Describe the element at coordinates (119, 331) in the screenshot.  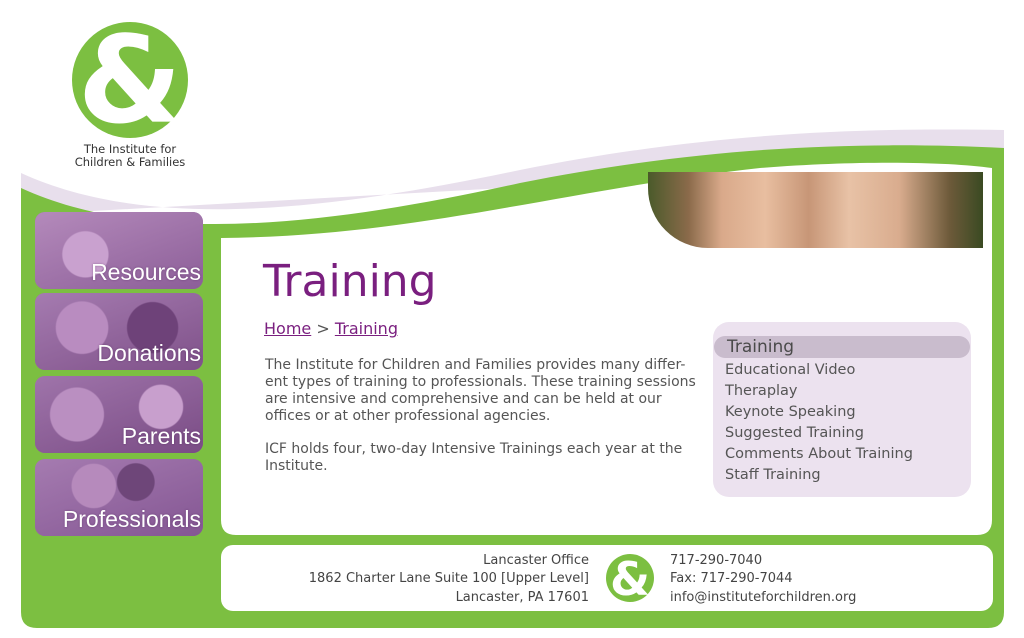
I see `nav-donations: Donations` at that location.